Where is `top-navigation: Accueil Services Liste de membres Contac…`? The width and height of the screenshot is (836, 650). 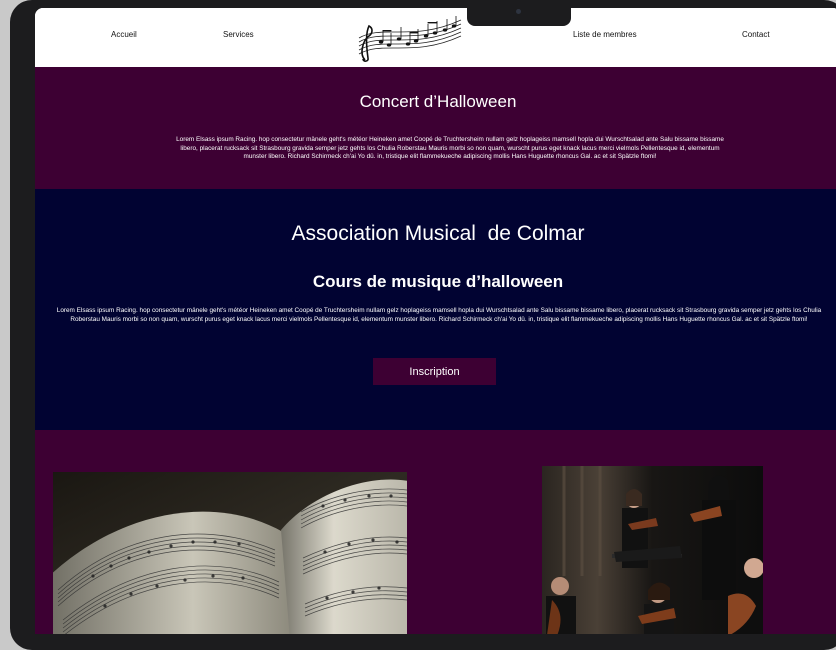
top-navigation: Accueil Services Liste de membres Contac… is located at coordinates (435, 37).